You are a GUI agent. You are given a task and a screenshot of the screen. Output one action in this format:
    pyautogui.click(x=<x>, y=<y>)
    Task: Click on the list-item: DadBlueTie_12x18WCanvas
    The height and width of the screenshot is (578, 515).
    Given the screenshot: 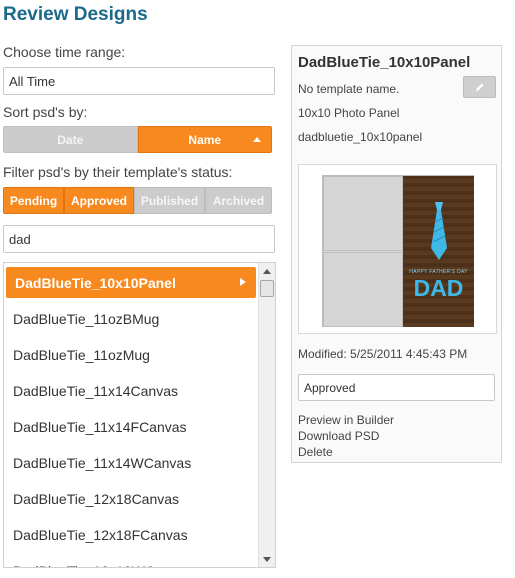 What is the action you would take?
    pyautogui.click(x=131, y=560)
    